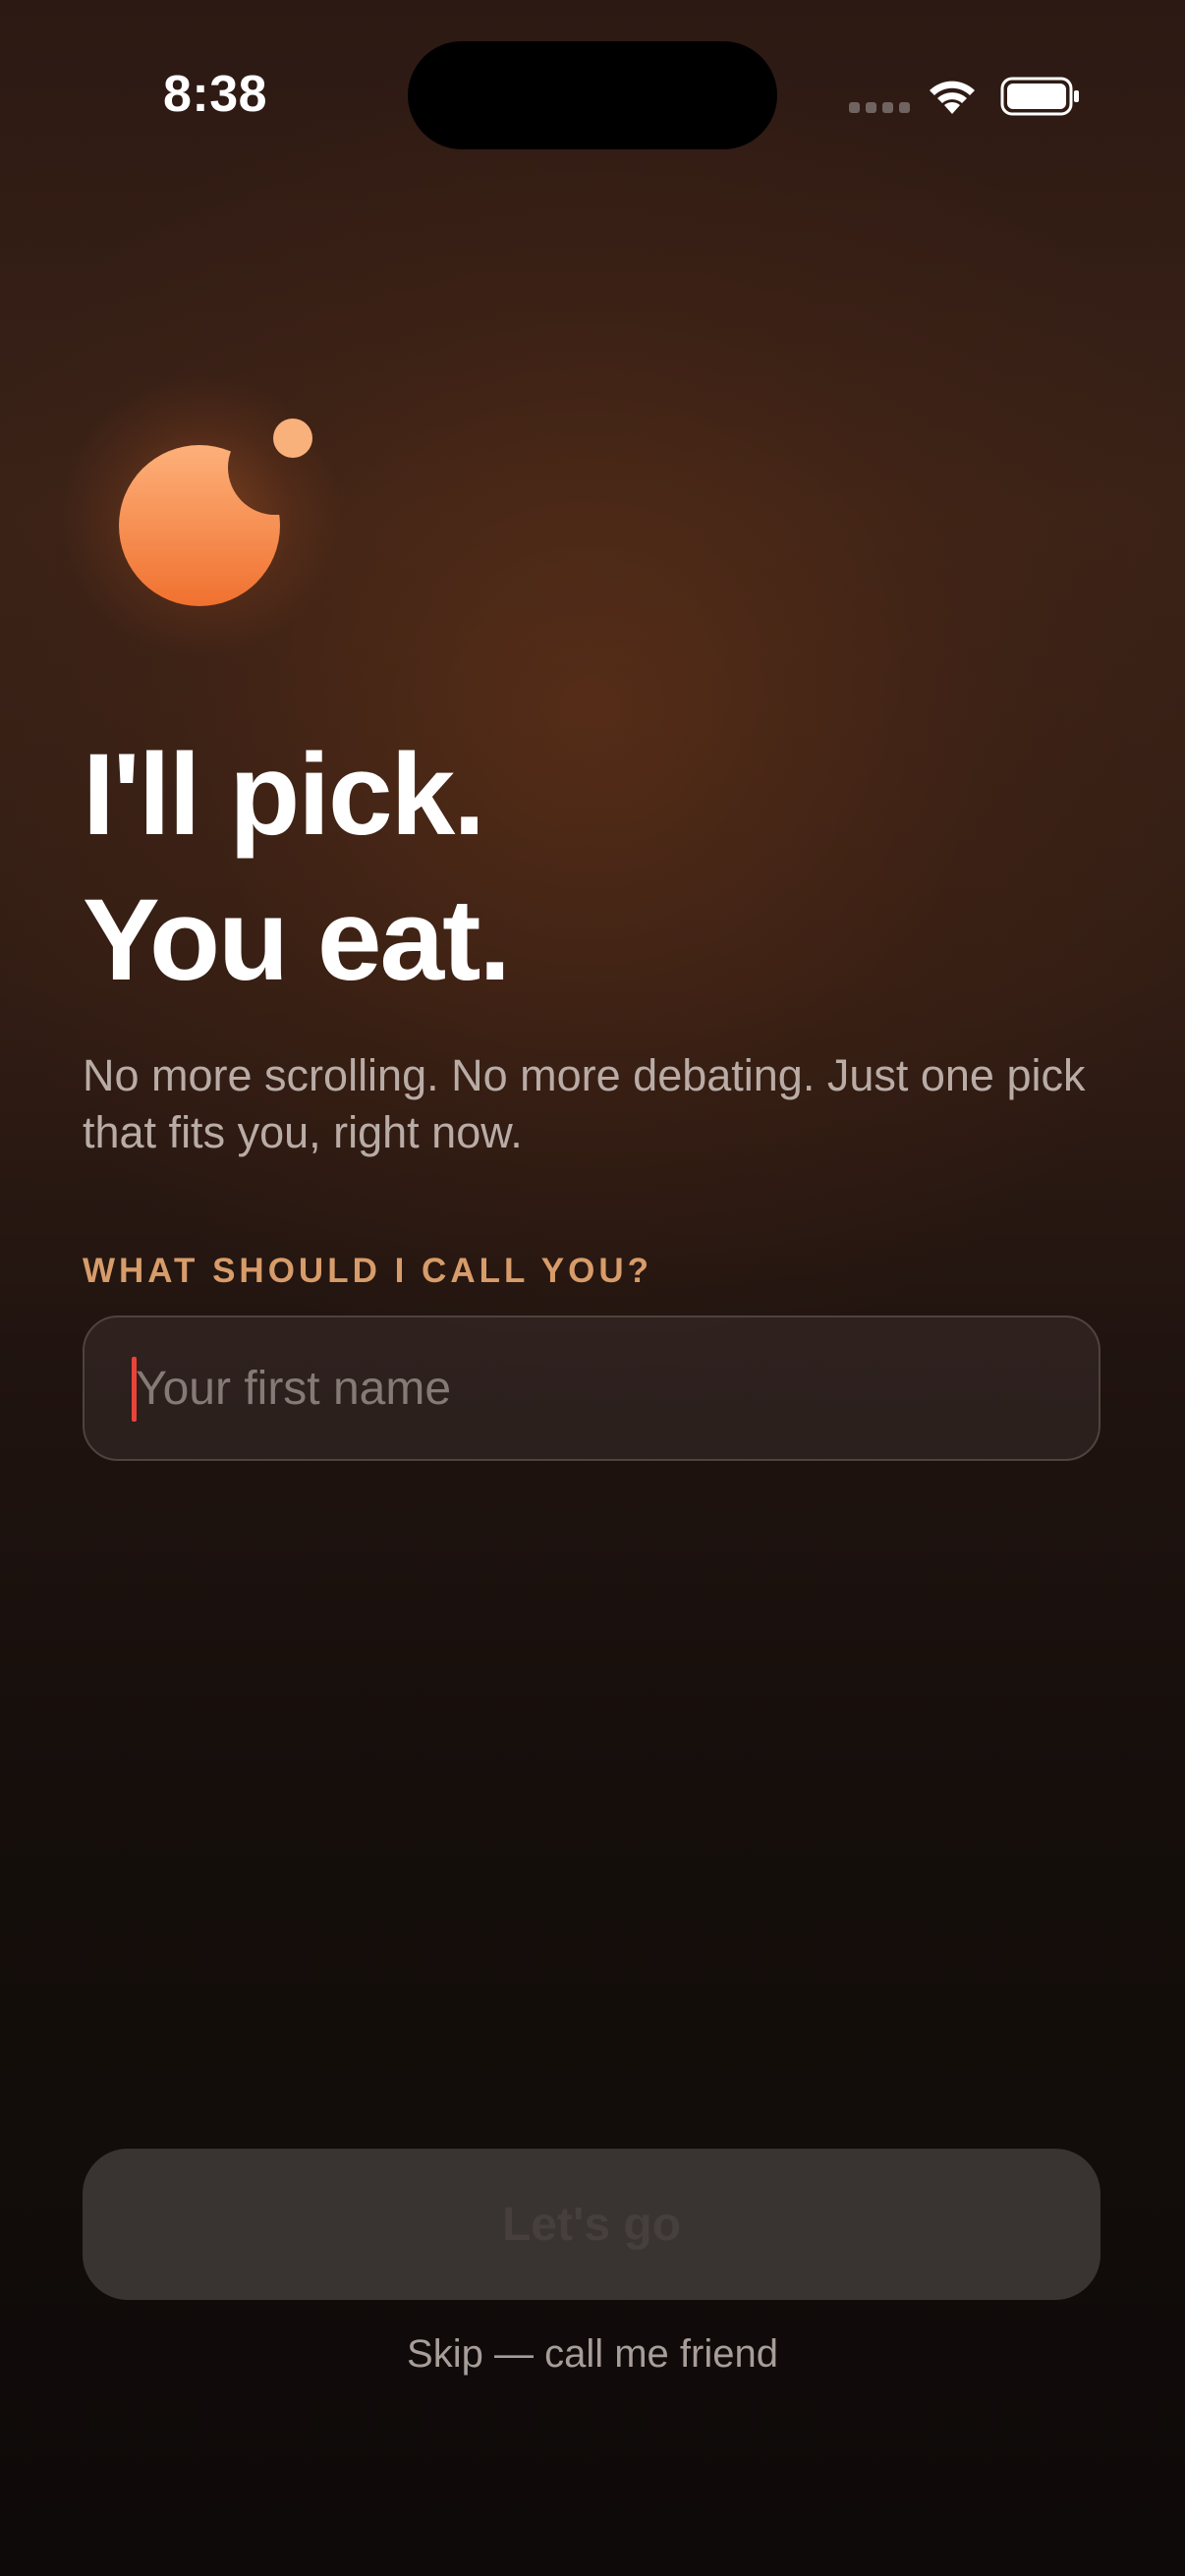 This screenshot has height=2576, width=1185. I want to click on headline-line-2: You eat., so click(297, 940).